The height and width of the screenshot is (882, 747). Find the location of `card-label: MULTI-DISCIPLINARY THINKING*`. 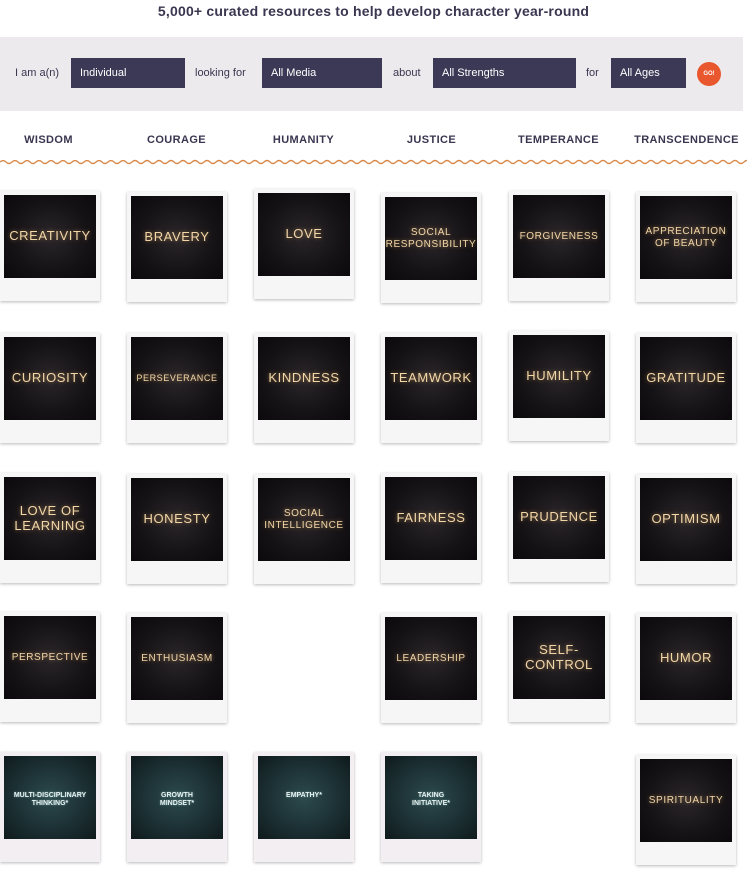

card-label: MULTI-DISCIPLINARY THINKING* is located at coordinates (50, 800).